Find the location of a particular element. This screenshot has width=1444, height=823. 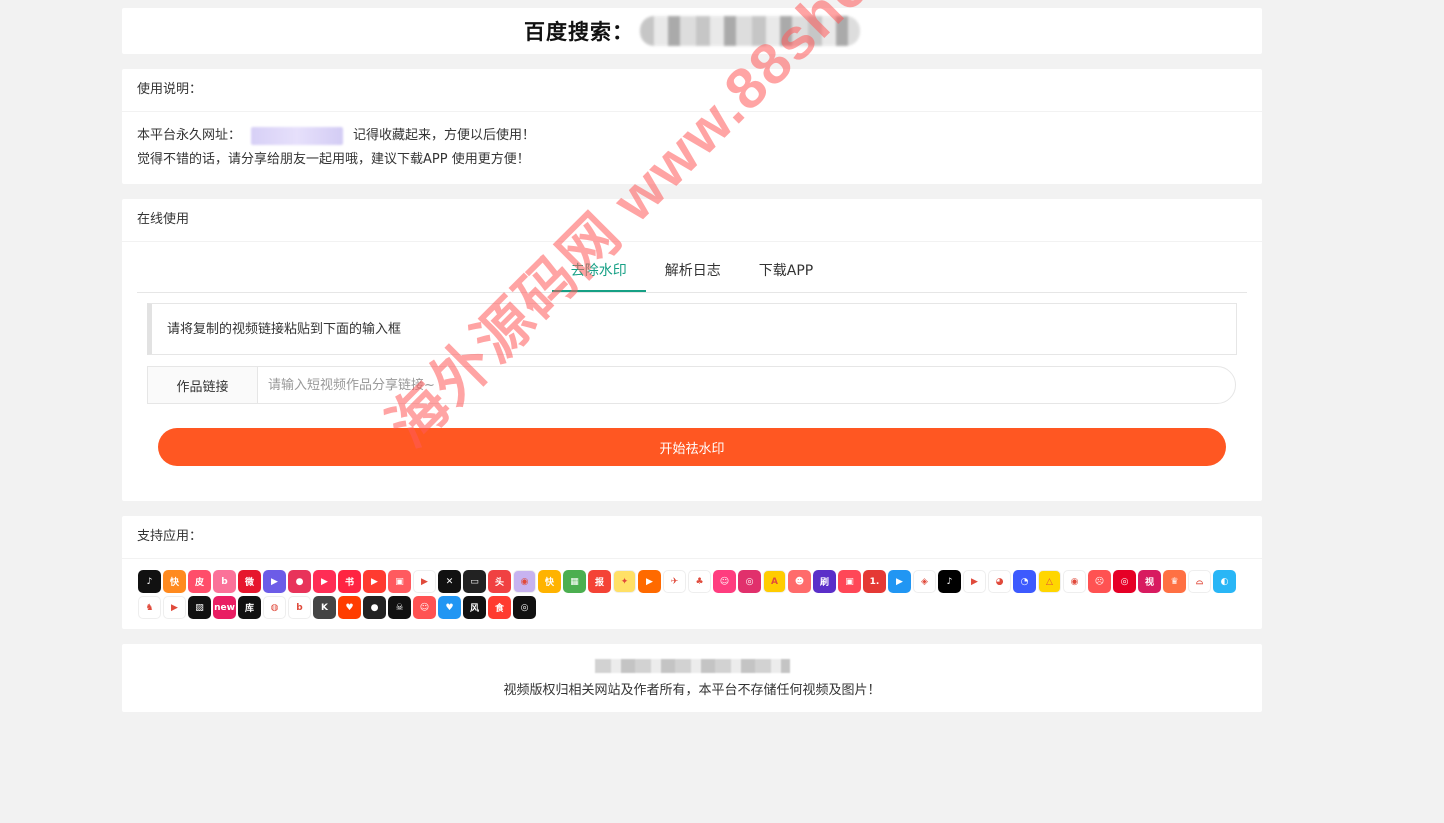

blurred-footer-text is located at coordinates (692, 665).